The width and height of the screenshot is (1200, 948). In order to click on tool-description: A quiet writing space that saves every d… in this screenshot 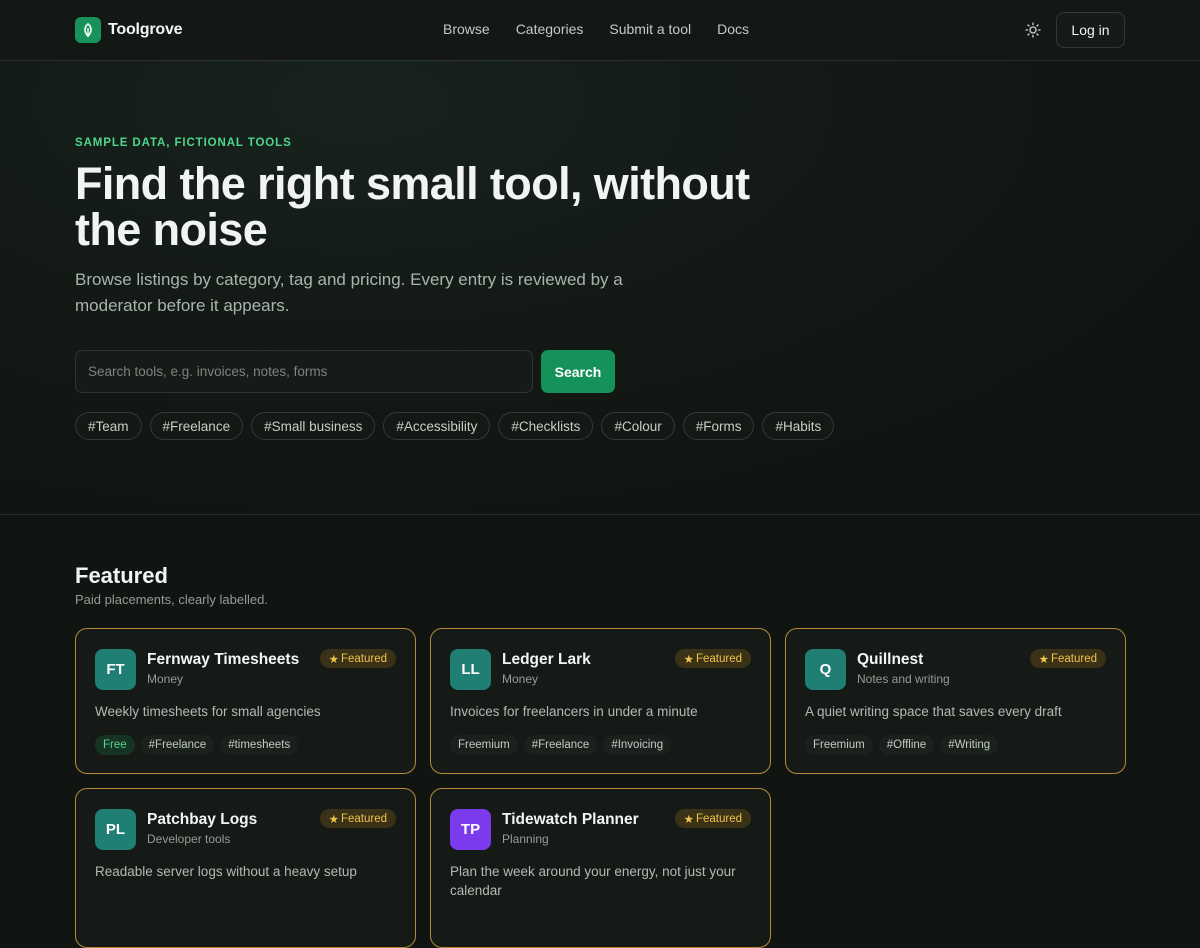, I will do `click(933, 711)`.